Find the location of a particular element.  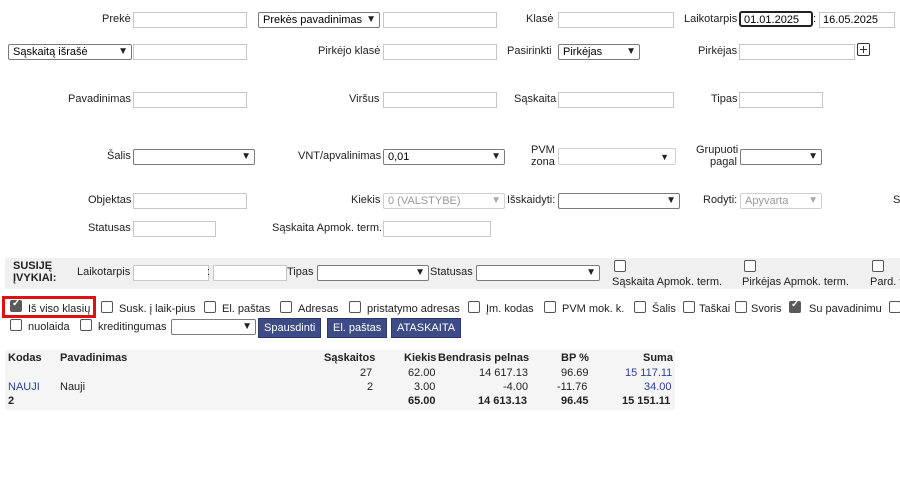

kreditingumas-select: ▼ is located at coordinates (213, 327).